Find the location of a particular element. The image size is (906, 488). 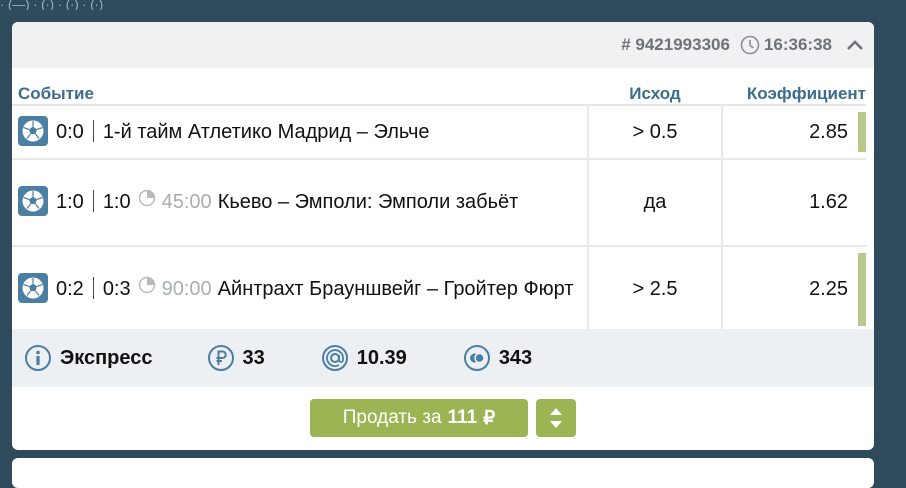

event-match: Кьево – Эмполи: Эмполи забьёт is located at coordinates (368, 202).